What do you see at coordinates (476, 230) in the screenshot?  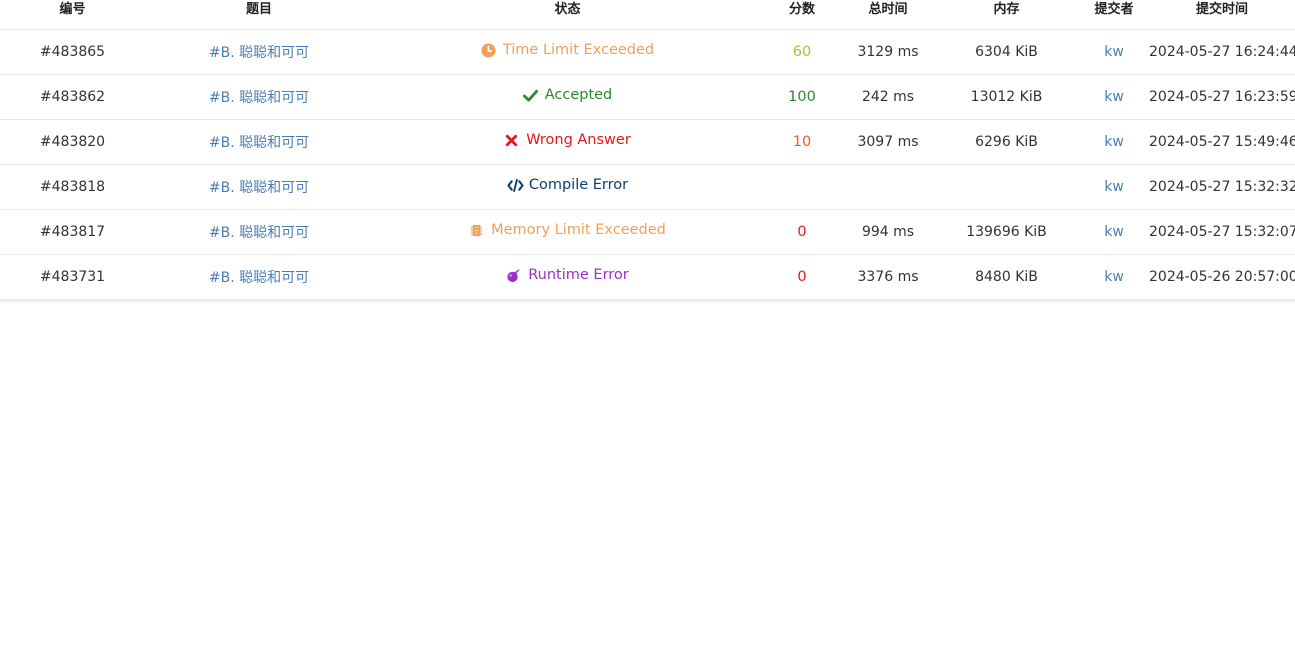 I see `chip-icon` at bounding box center [476, 230].